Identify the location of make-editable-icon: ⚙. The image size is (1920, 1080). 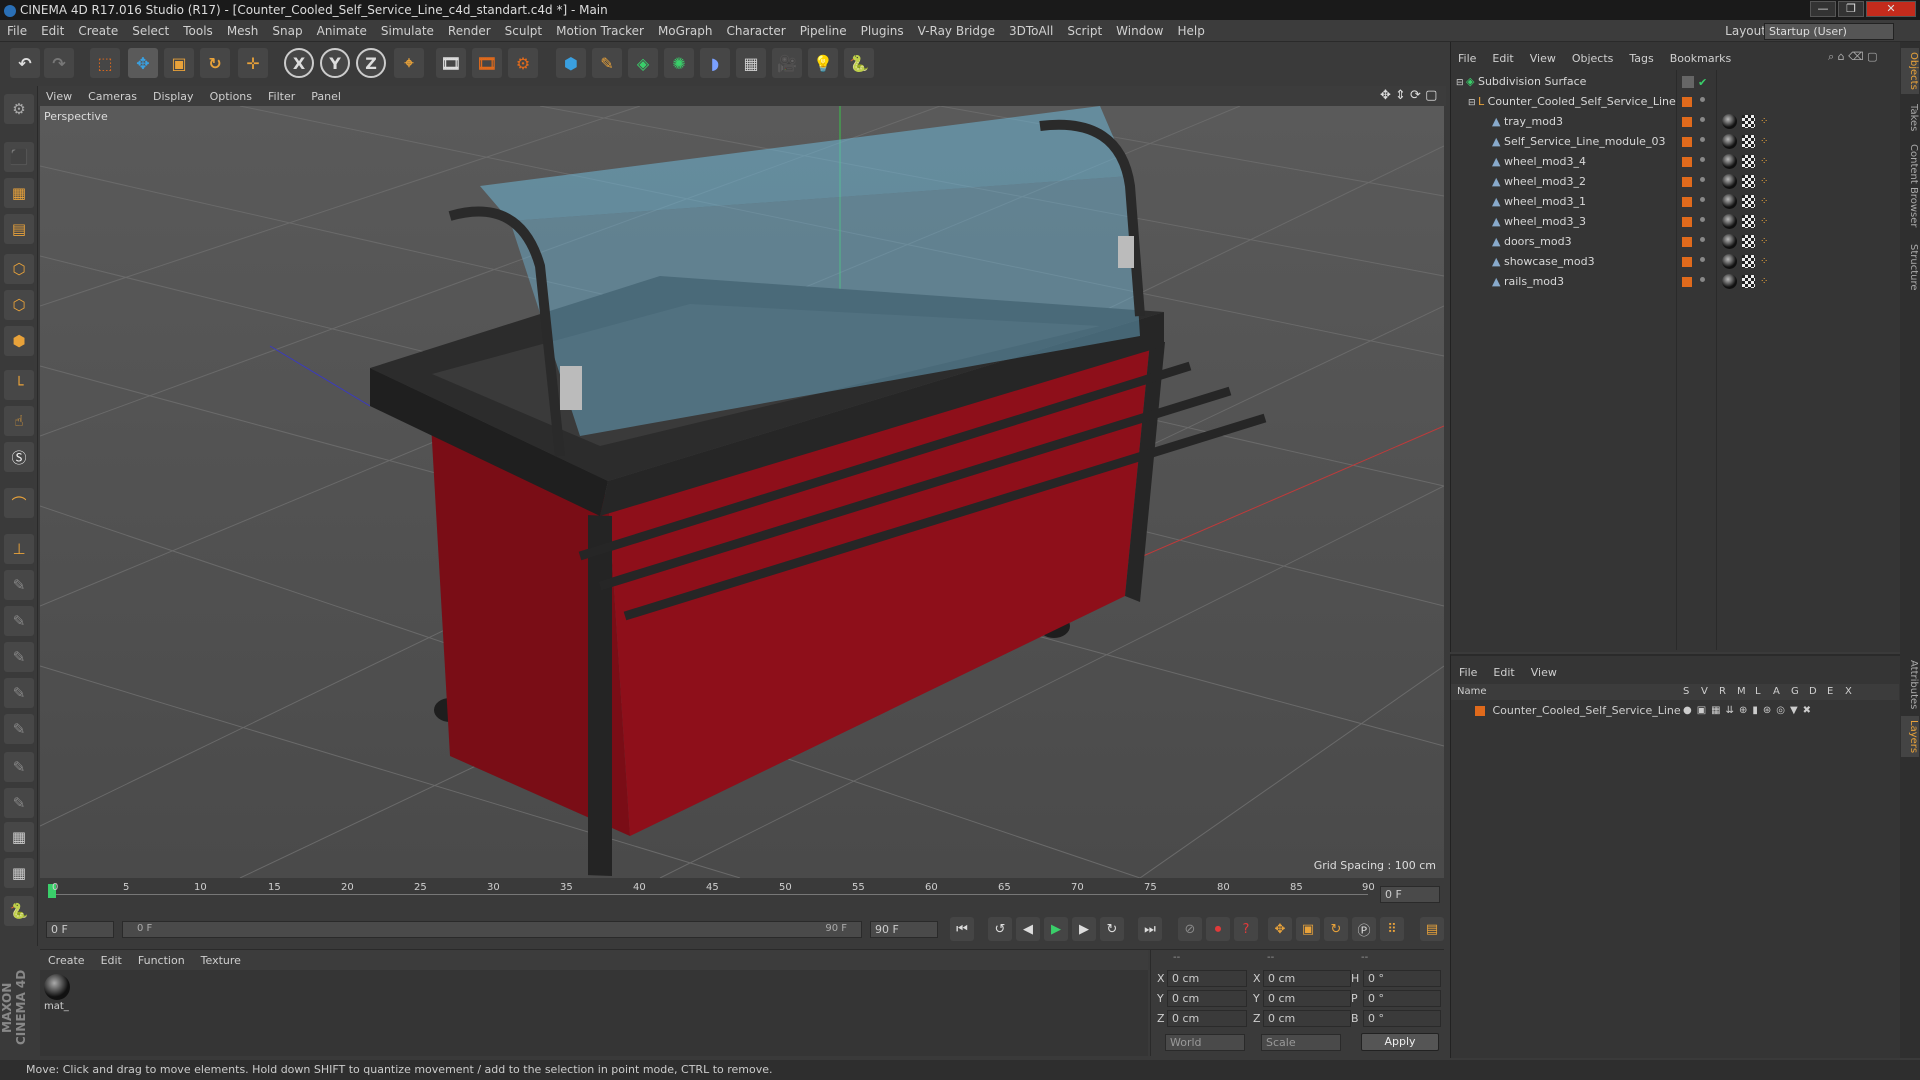
(19, 109).